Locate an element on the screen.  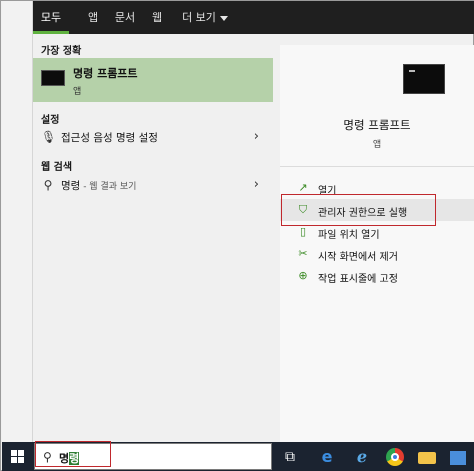
action-unpin-start-label: 시작 화면에서 제거 is located at coordinates (358, 257).